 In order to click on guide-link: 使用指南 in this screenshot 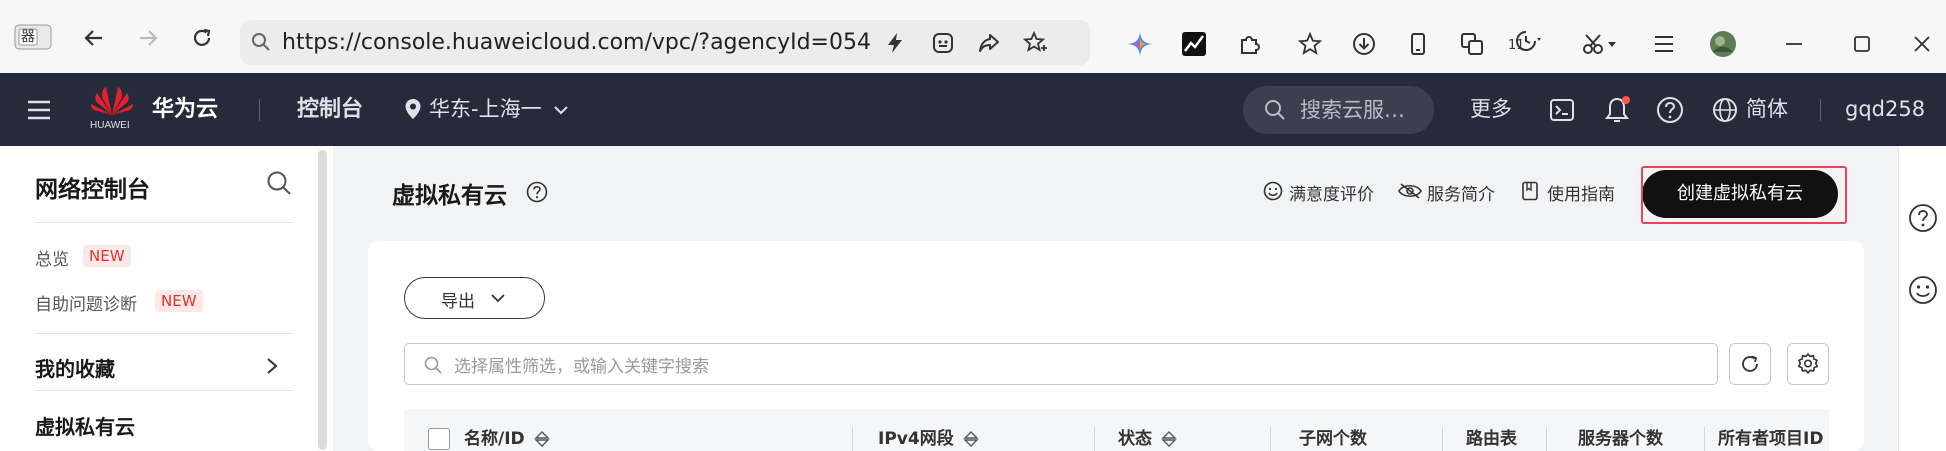, I will do `click(1575, 191)`.